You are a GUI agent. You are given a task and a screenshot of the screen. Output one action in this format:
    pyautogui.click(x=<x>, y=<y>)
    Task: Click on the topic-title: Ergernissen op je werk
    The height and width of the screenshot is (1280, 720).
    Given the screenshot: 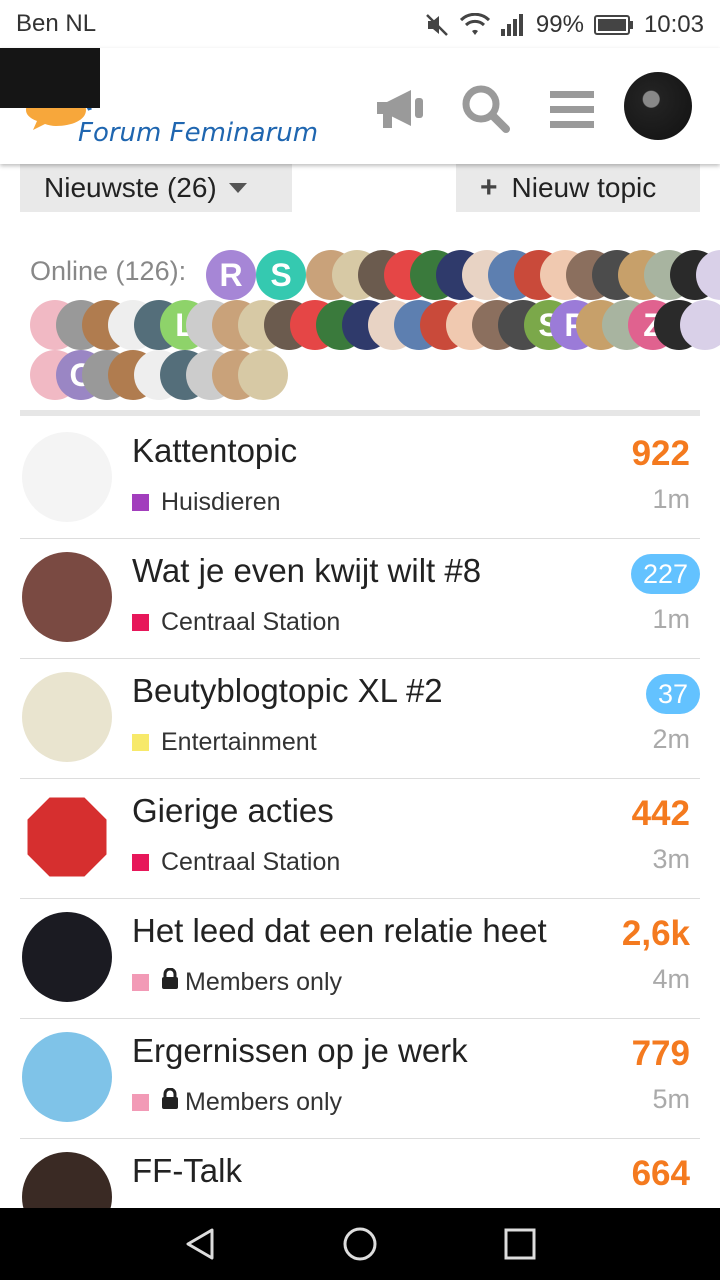 What is the action you would take?
    pyautogui.click(x=300, y=1051)
    